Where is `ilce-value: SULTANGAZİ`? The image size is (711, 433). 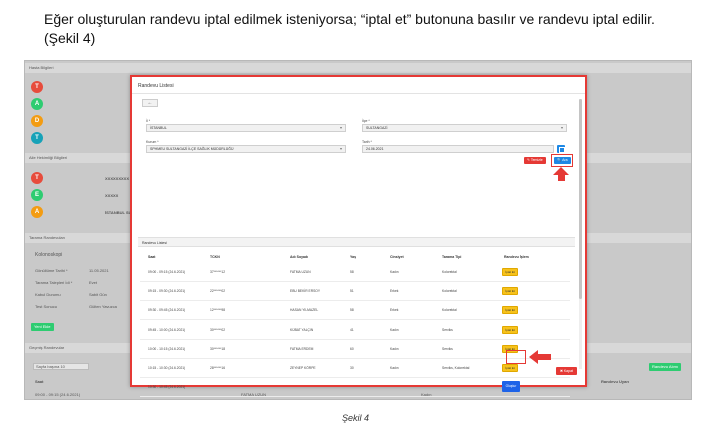
ilce-value: SULTANGAZİ is located at coordinates (377, 128).